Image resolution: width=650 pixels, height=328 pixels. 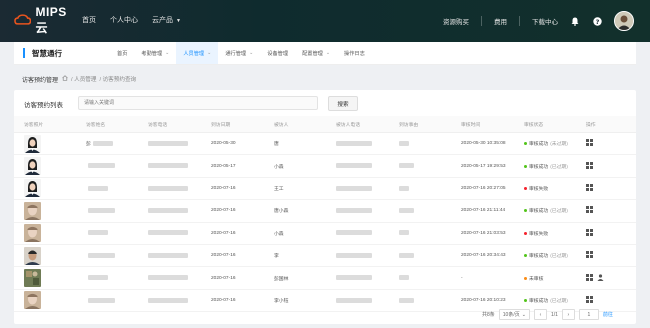 I want to click on home-icon, so click(x=65, y=78).